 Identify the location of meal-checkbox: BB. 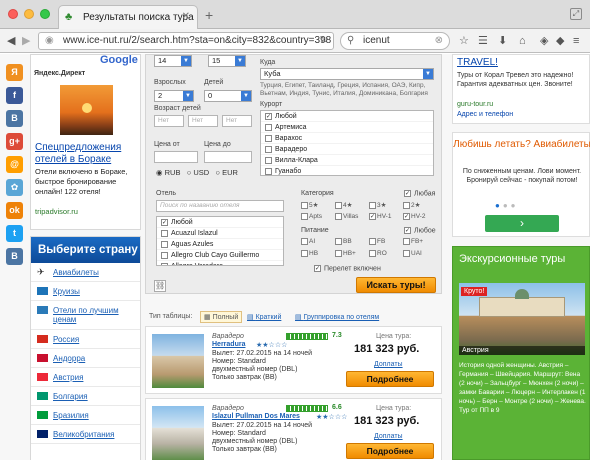
(343, 241).